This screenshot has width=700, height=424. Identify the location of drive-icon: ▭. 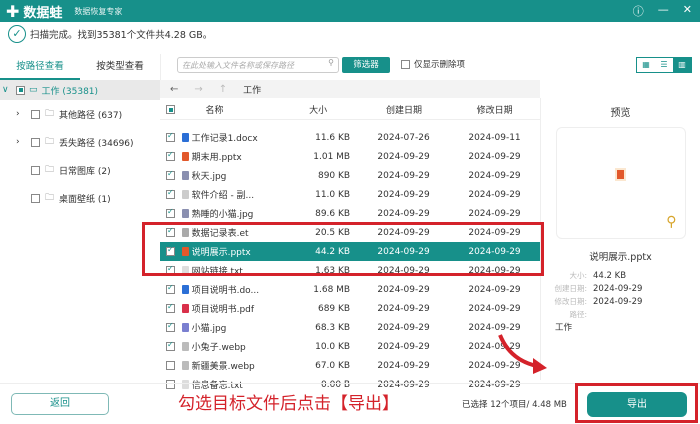
(33, 90).